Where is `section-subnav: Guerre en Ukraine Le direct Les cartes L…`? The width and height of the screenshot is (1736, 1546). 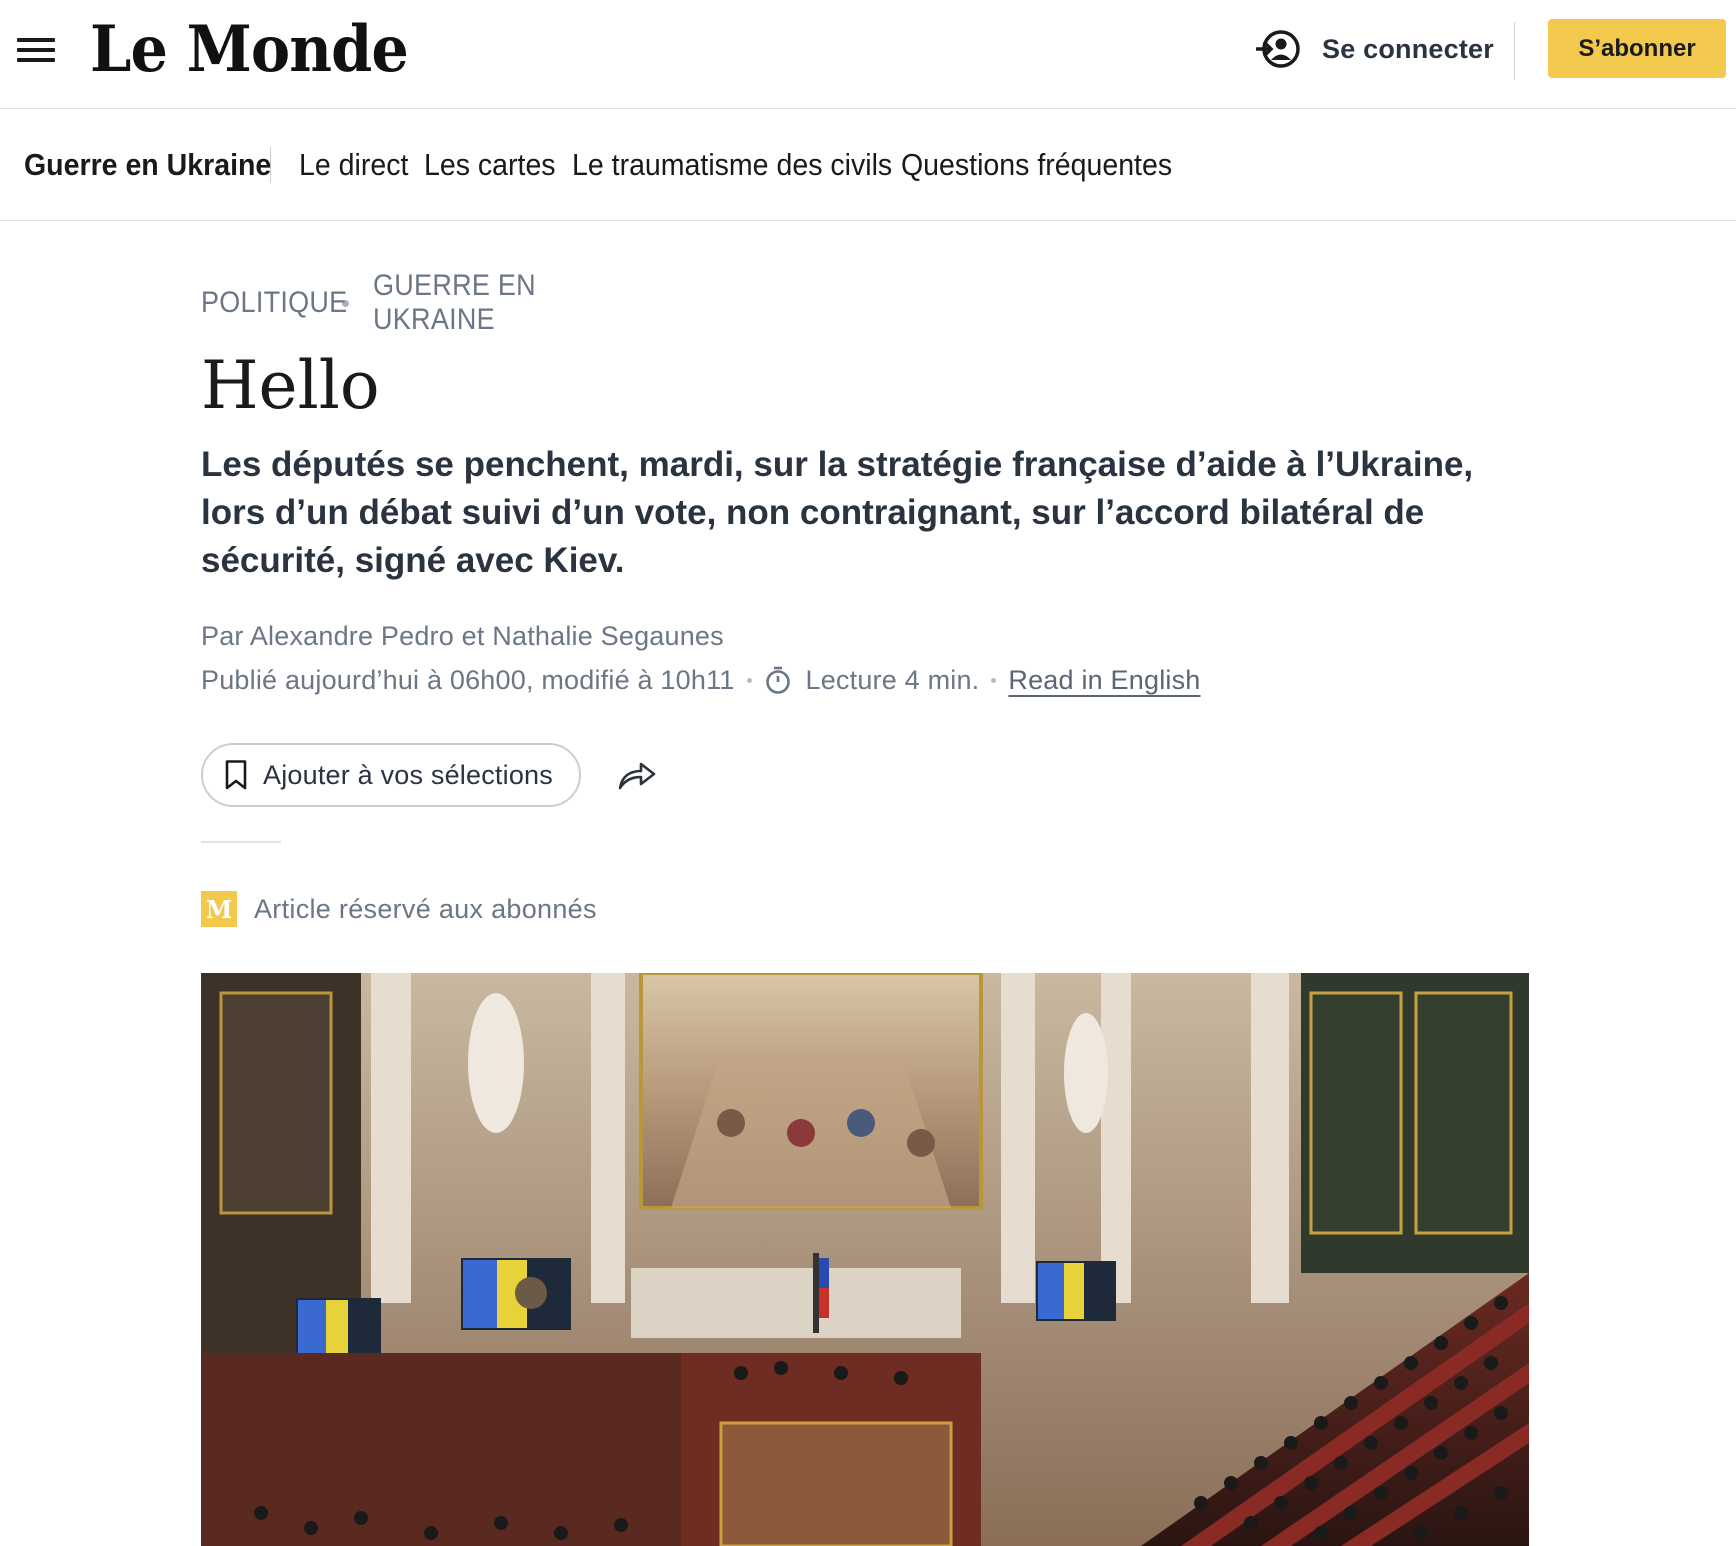
section-subnav: Guerre en Ukraine Le direct Les cartes L… is located at coordinates (868, 165).